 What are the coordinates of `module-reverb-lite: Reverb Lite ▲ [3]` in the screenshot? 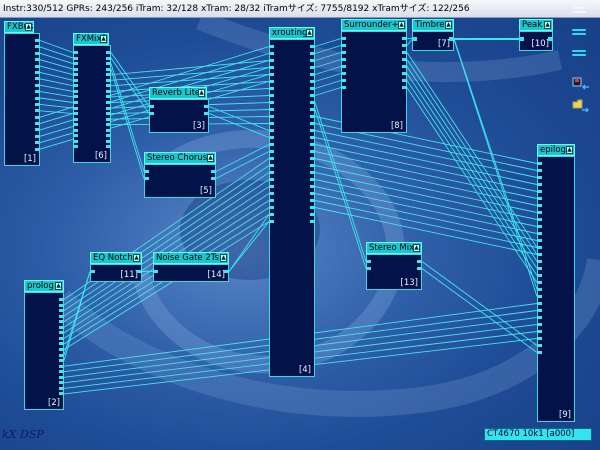 It's located at (179, 110).